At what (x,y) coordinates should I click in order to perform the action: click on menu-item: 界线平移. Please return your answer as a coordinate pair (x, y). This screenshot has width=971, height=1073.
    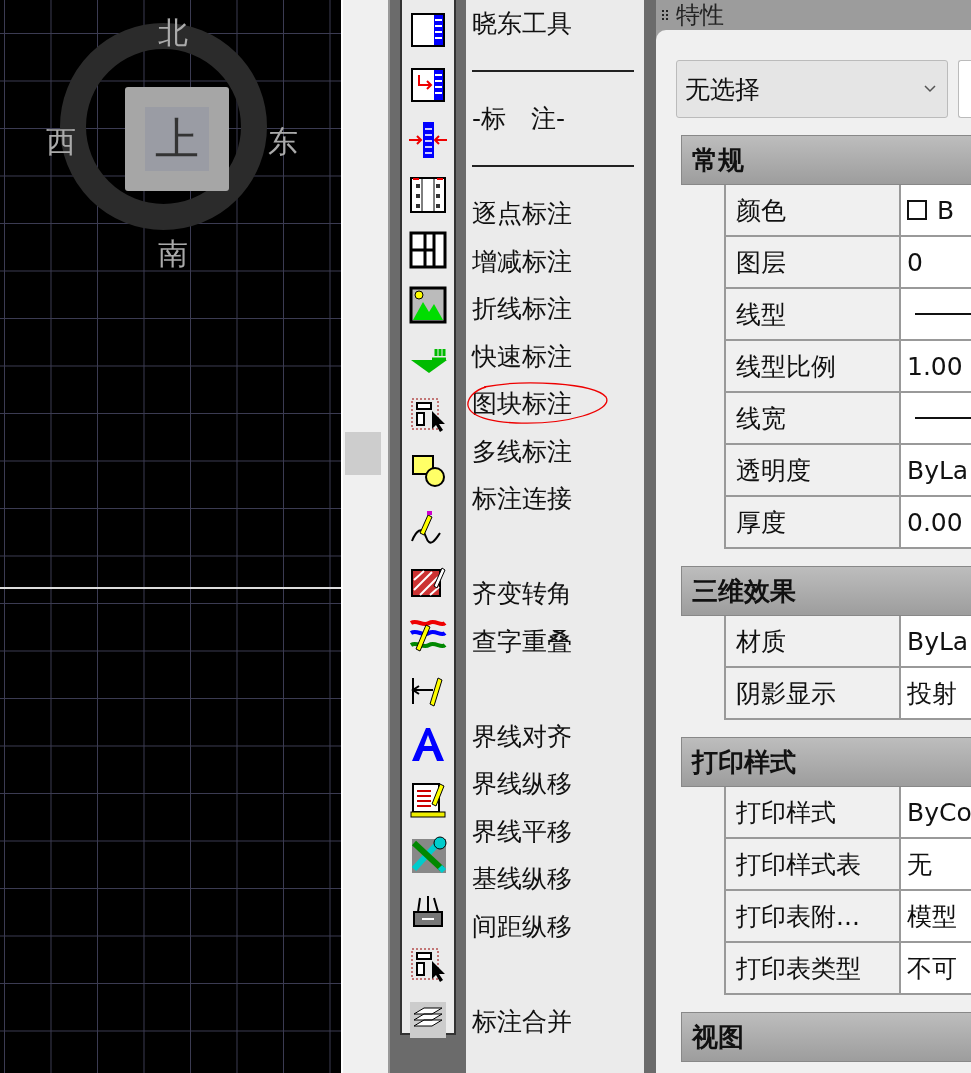
    Looking at the image, I should click on (522, 831).